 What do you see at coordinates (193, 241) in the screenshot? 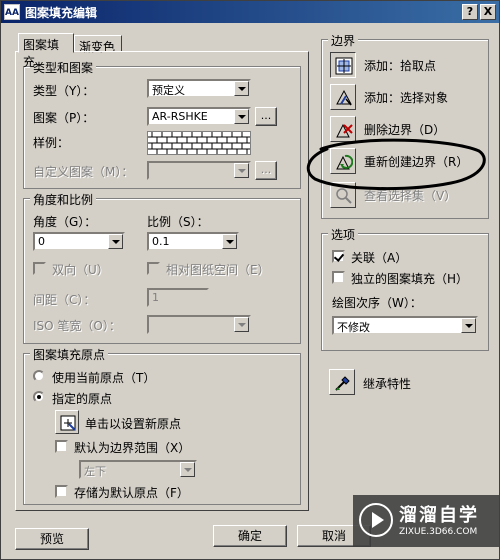
I see `scale-select: 0.1` at bounding box center [193, 241].